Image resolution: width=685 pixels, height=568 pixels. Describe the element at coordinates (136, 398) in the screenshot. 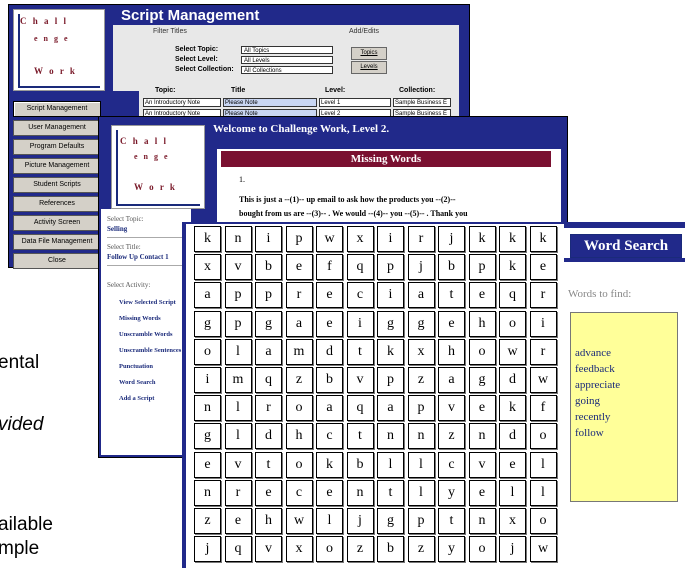

I see `activity-add-script: Add a Script` at that location.